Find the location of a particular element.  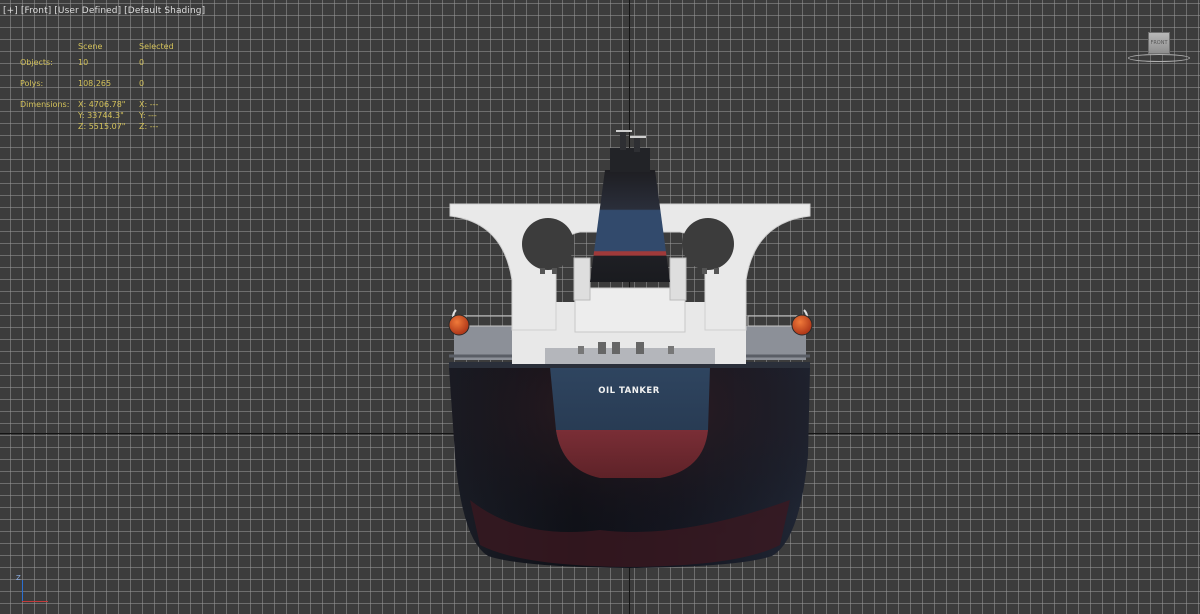

funnel is located at coordinates (630, 206).